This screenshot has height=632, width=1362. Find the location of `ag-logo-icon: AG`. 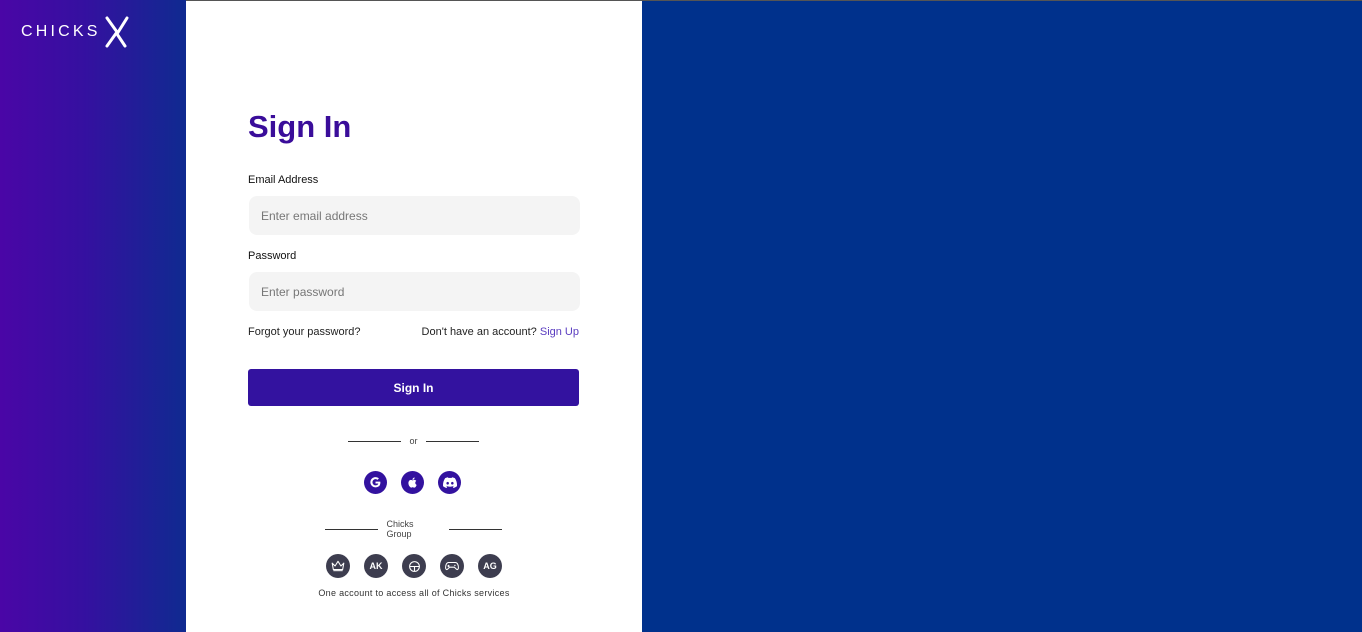

ag-logo-icon: AG is located at coordinates (490, 566).